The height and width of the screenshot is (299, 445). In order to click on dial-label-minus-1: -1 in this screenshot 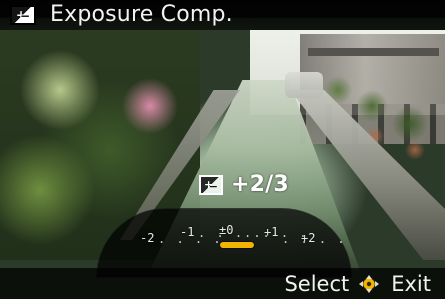, I will do `click(187, 232)`.